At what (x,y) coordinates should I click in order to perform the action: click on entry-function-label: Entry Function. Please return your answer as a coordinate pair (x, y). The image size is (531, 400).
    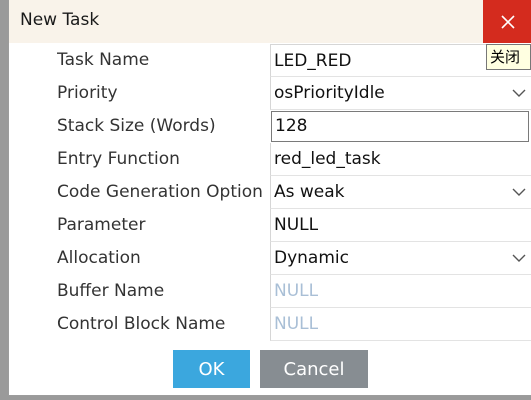
    Looking at the image, I should click on (118, 159).